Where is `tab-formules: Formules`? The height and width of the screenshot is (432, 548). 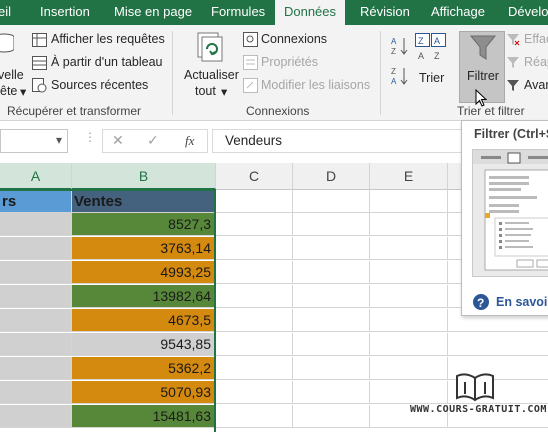 tab-formules: Formules is located at coordinates (238, 12).